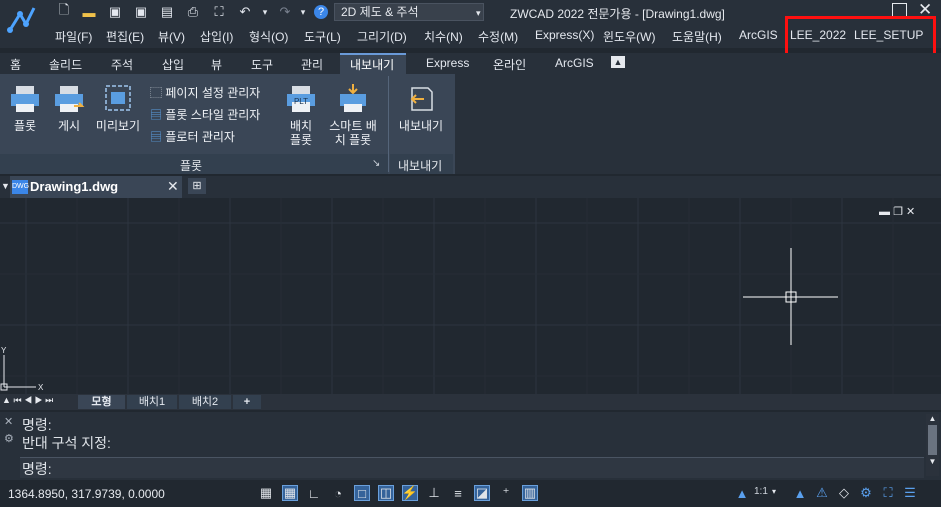 The height and width of the screenshot is (507, 941). I want to click on tab-export: 내보내기, so click(372, 64).